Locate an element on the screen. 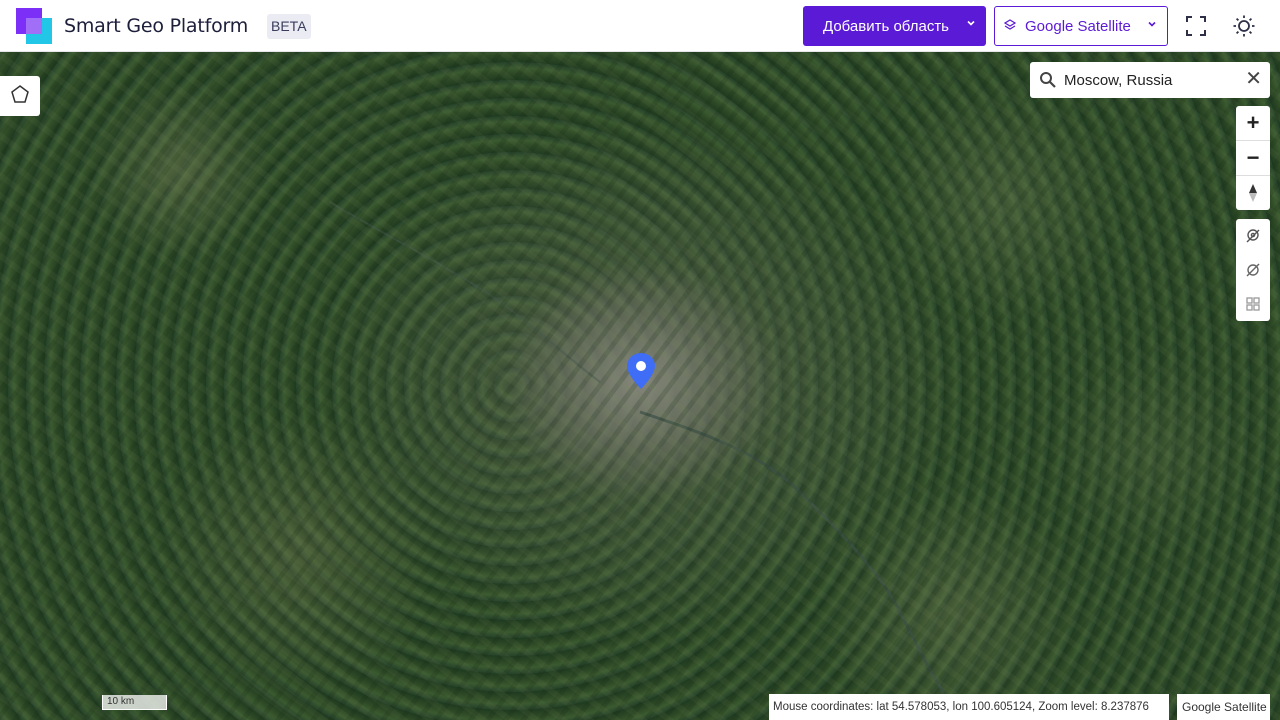  search-input is located at coordinates (1152, 80).